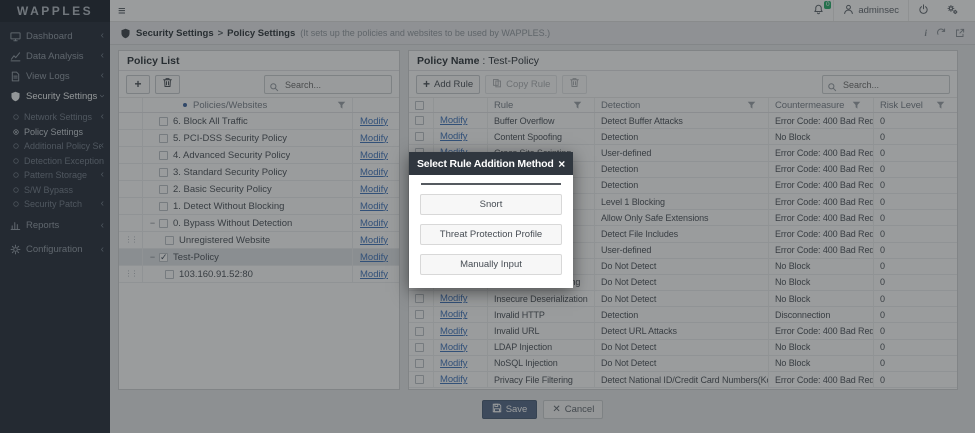 Image resolution: width=975 pixels, height=433 pixels. I want to click on modal-title: Select Rule Addition Method, so click(485, 163).